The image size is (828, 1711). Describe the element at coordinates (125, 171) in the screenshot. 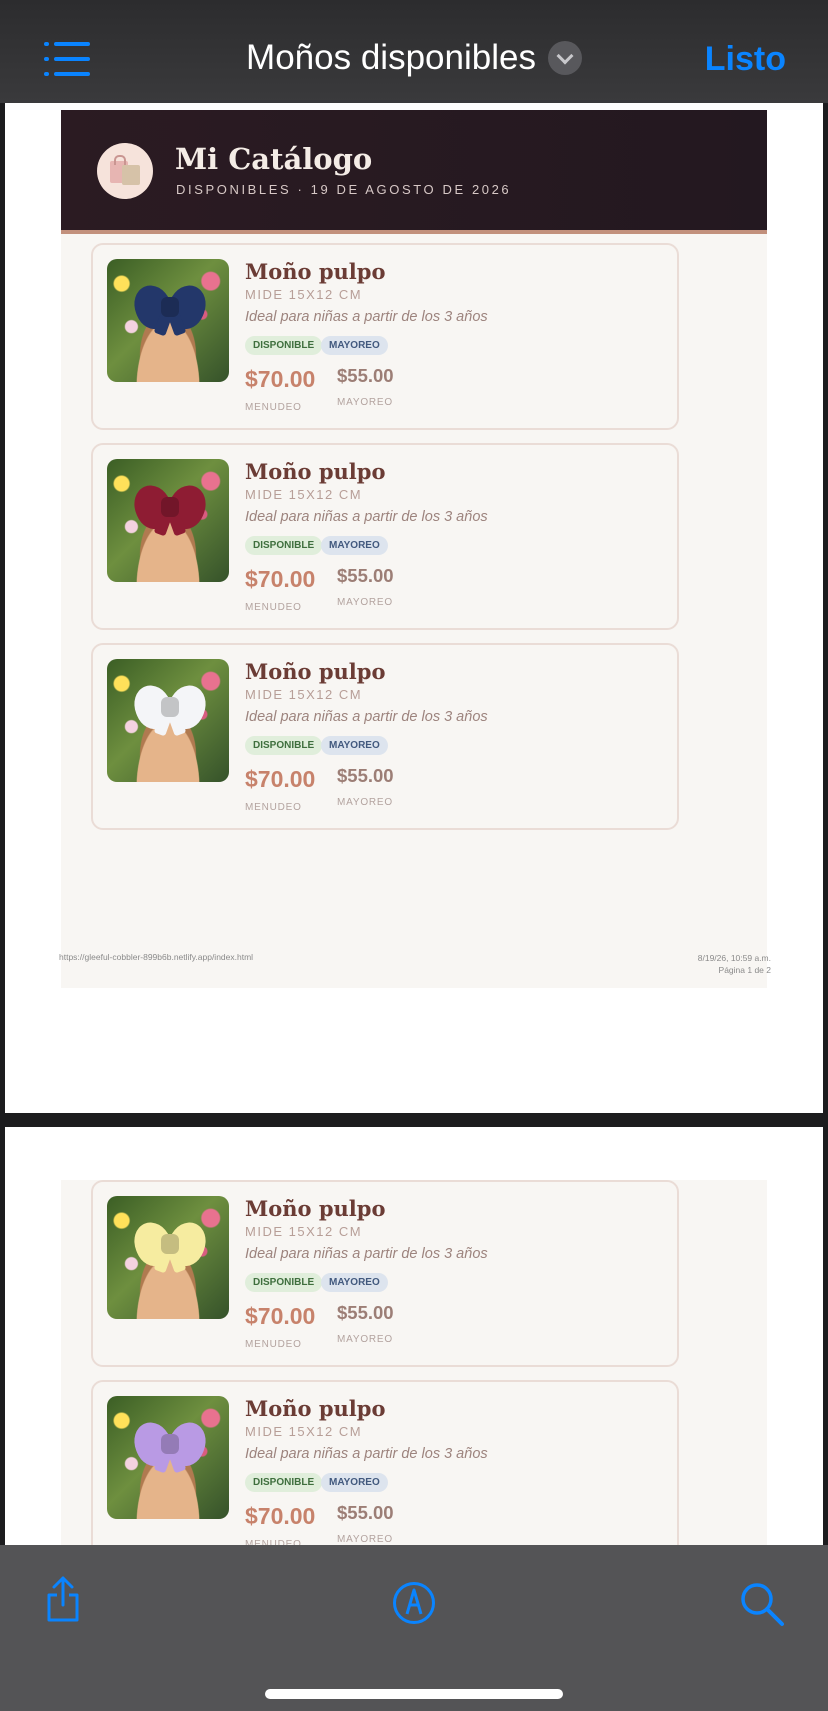

I see `shopping-bag-logo-icon` at that location.